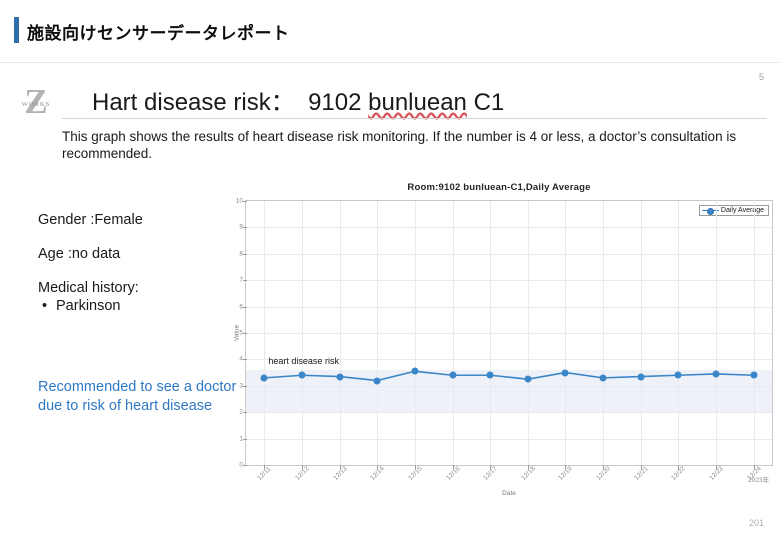  Describe the element at coordinates (241, 307) in the screenshot. I see `chart-y-tick-label: 6` at that location.